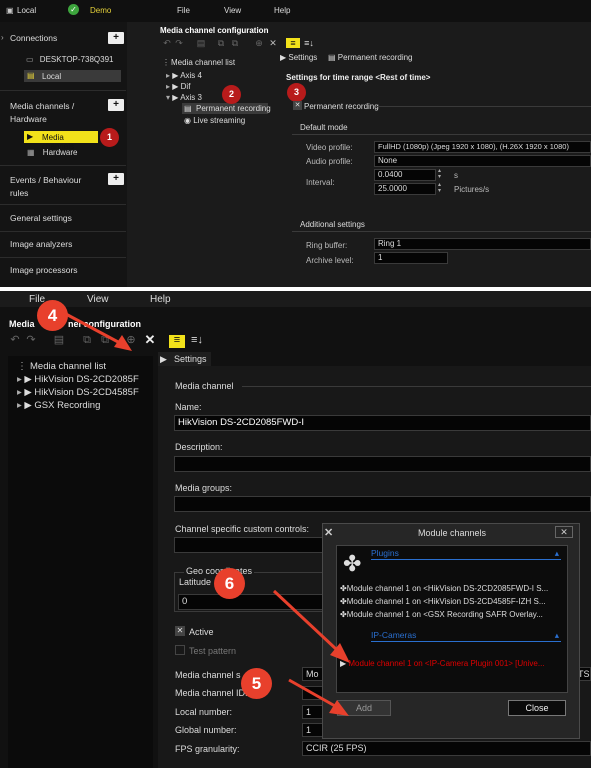 This screenshot has height=768, width=591. Describe the element at coordinates (86, 379) in the screenshot. I see `tree-item-label: HikVision DS-2CD2085F` at that location.